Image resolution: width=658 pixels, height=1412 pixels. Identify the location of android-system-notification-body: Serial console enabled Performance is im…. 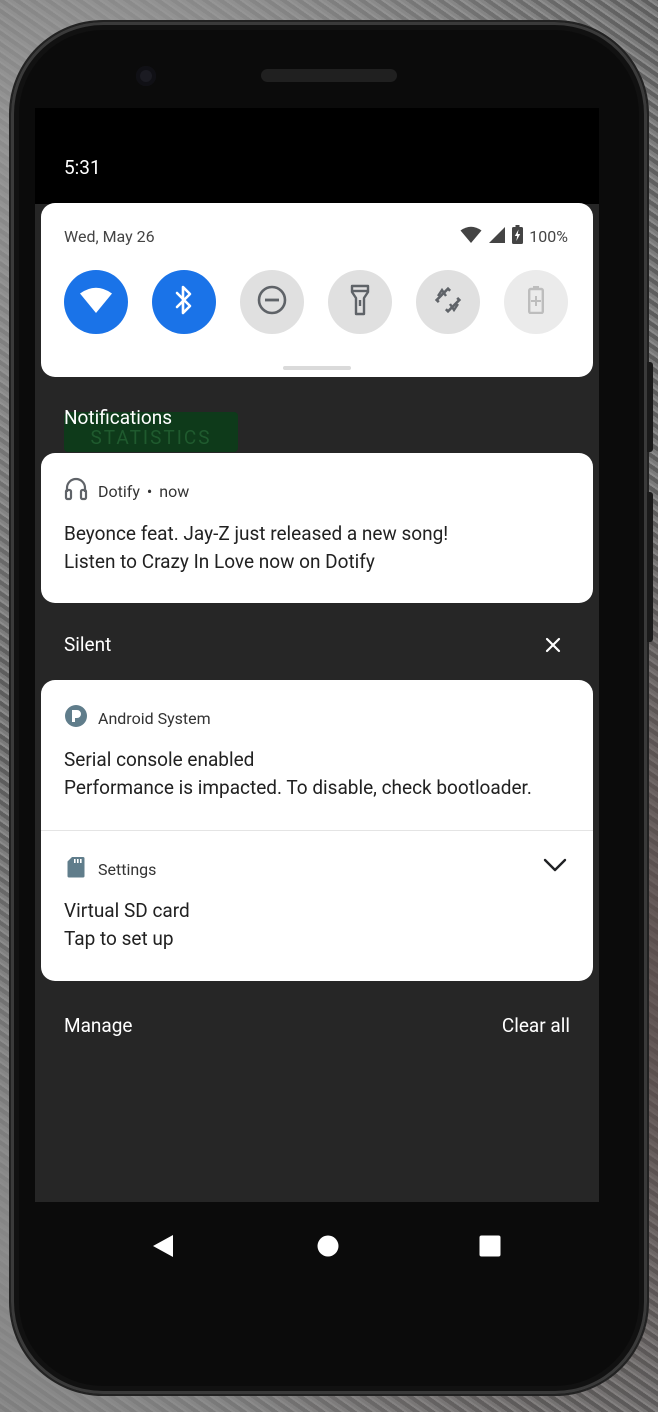
(298, 774).